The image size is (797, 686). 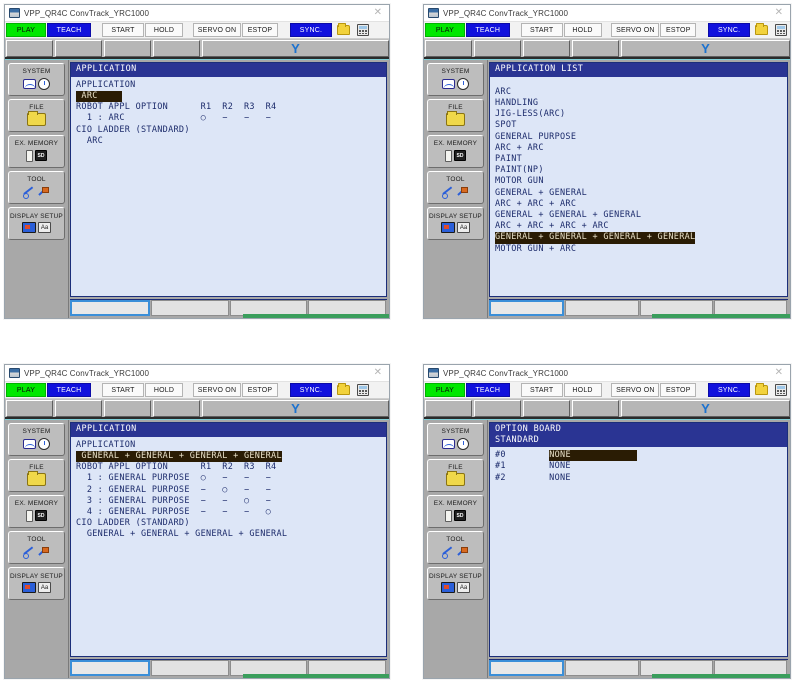 I want to click on window-title: VPP_QR4C ConvTrack_YRC1000, so click(x=506, y=13).